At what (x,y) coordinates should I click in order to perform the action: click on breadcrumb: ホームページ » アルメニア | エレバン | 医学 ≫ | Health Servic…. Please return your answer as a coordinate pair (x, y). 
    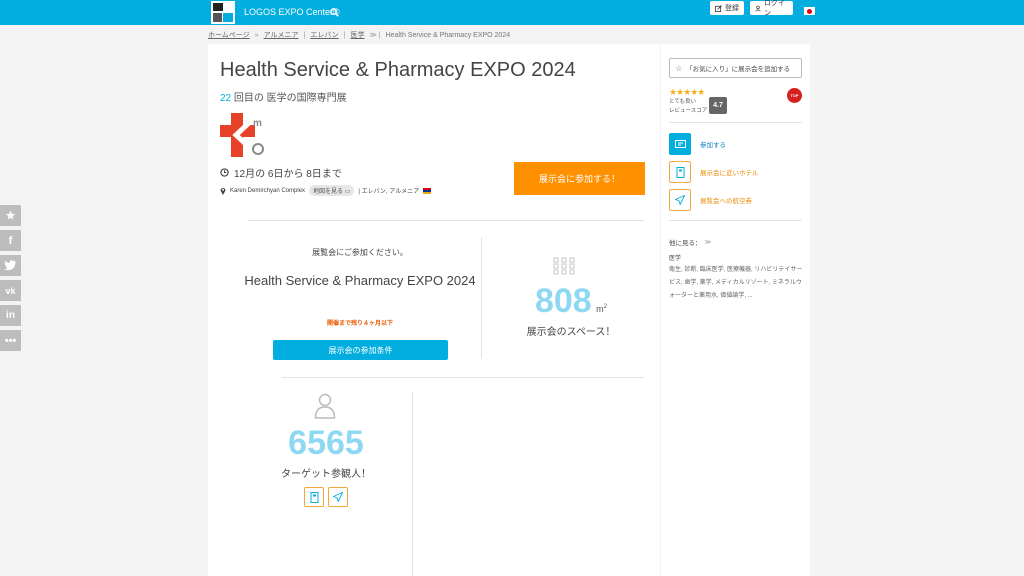
    Looking at the image, I should click on (359, 35).